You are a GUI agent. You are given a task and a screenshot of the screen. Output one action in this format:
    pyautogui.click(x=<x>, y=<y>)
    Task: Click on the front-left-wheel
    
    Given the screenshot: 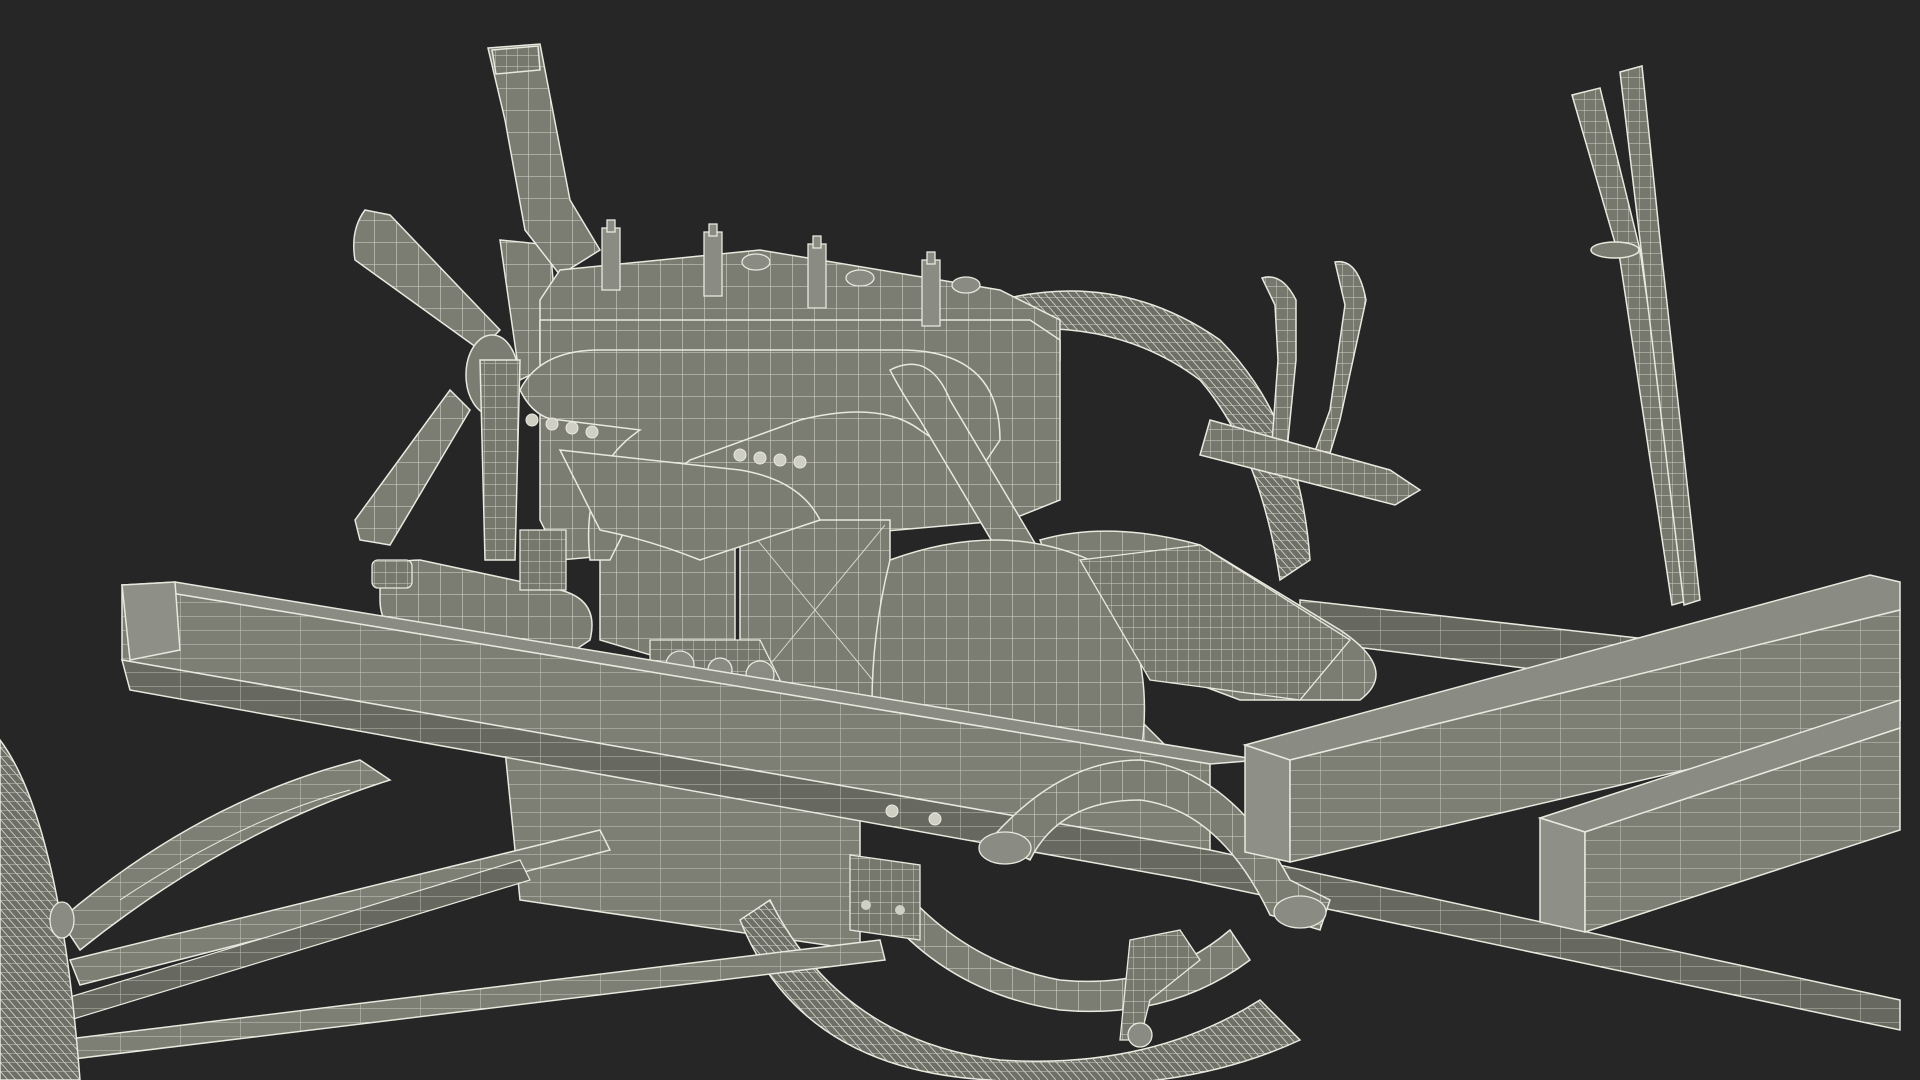 What is the action you would take?
    pyautogui.click(x=40, y=909)
    